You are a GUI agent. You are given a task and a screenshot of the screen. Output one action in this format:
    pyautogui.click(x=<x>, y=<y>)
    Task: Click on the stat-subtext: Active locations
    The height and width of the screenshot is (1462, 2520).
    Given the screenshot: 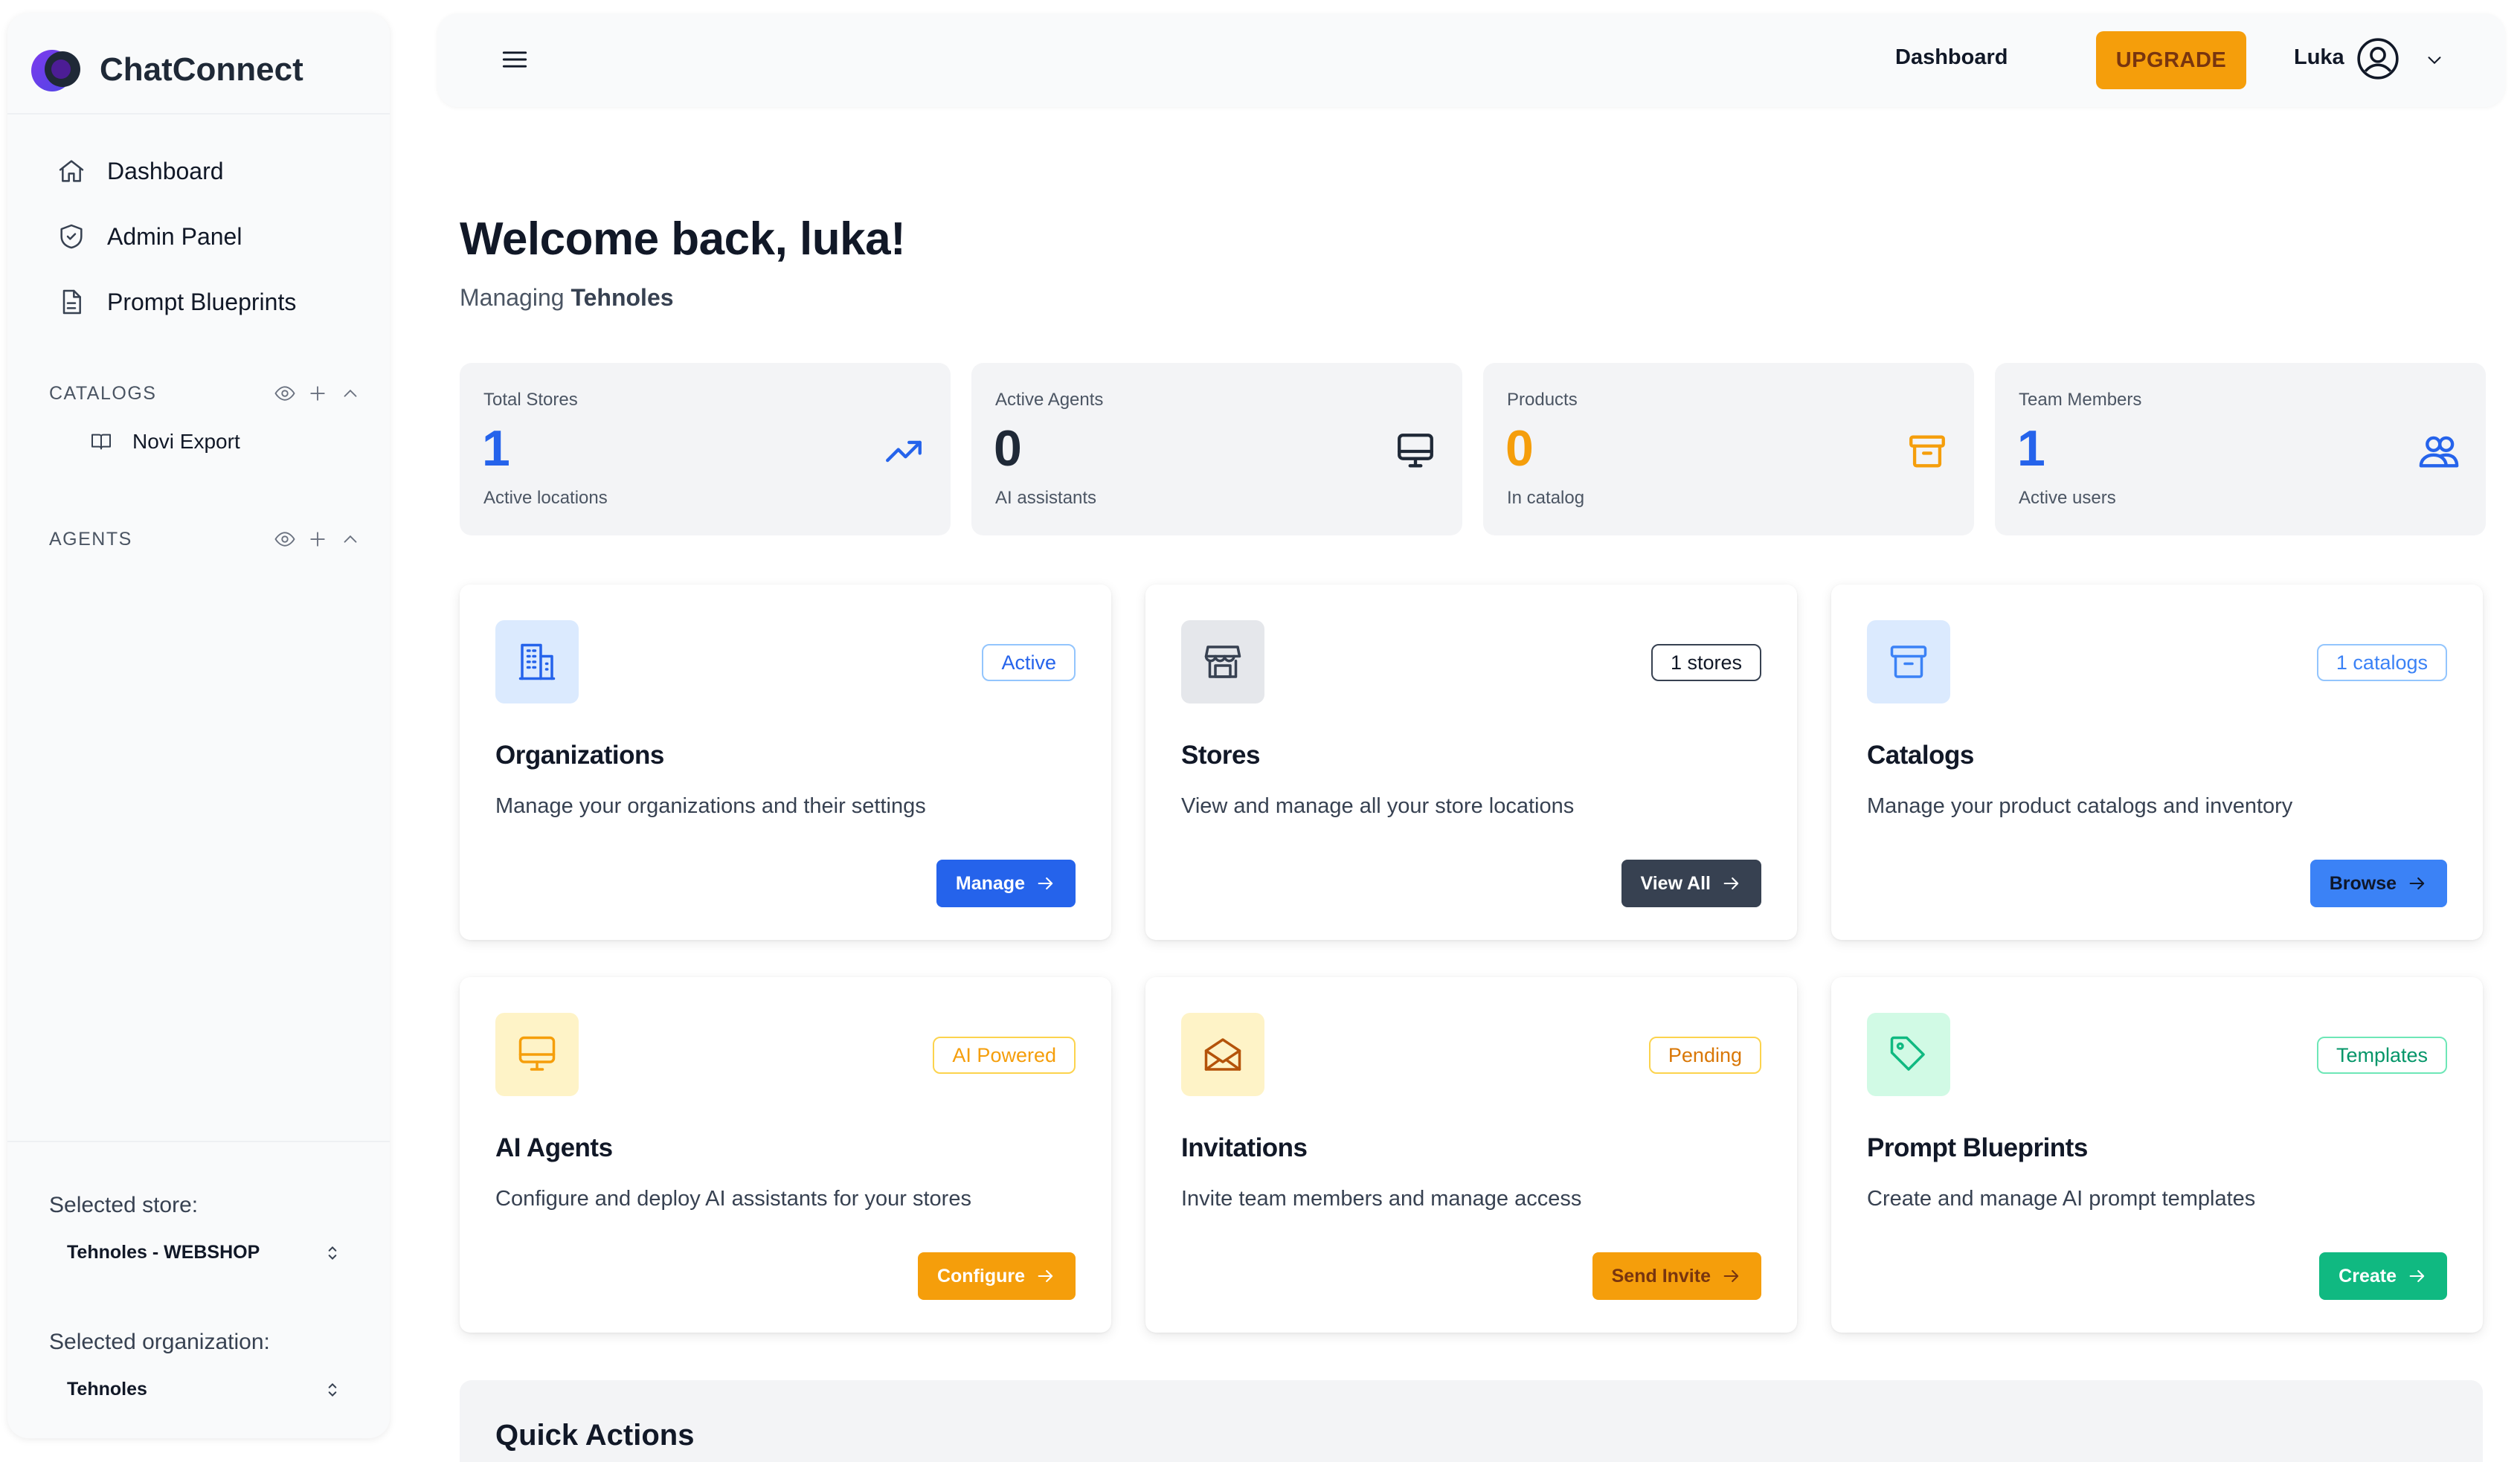 What is the action you would take?
    pyautogui.click(x=545, y=498)
    